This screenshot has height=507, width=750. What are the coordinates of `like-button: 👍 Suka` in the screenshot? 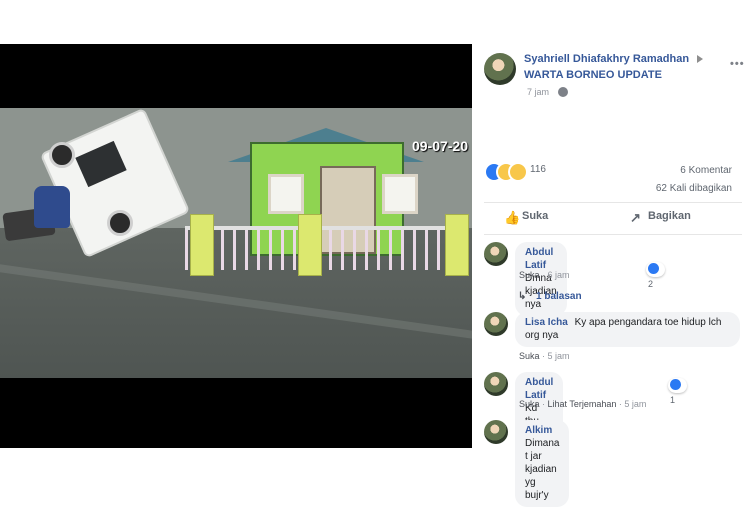 It's located at (526, 217).